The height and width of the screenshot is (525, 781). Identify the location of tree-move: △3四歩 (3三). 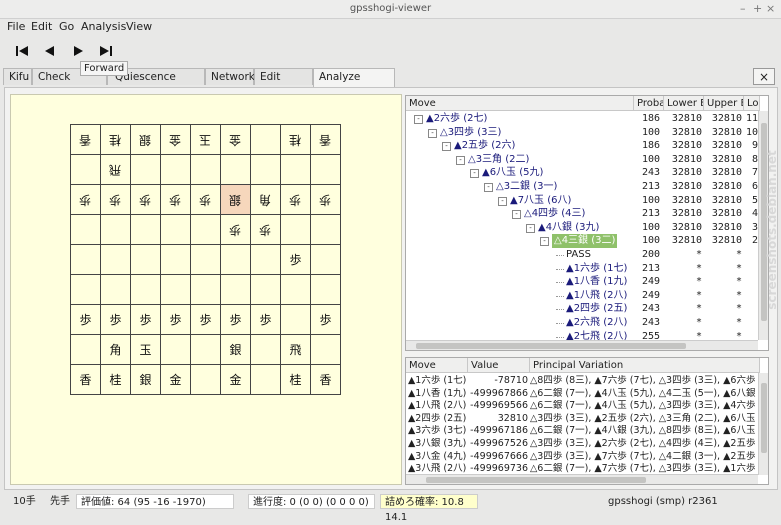
(470, 133).